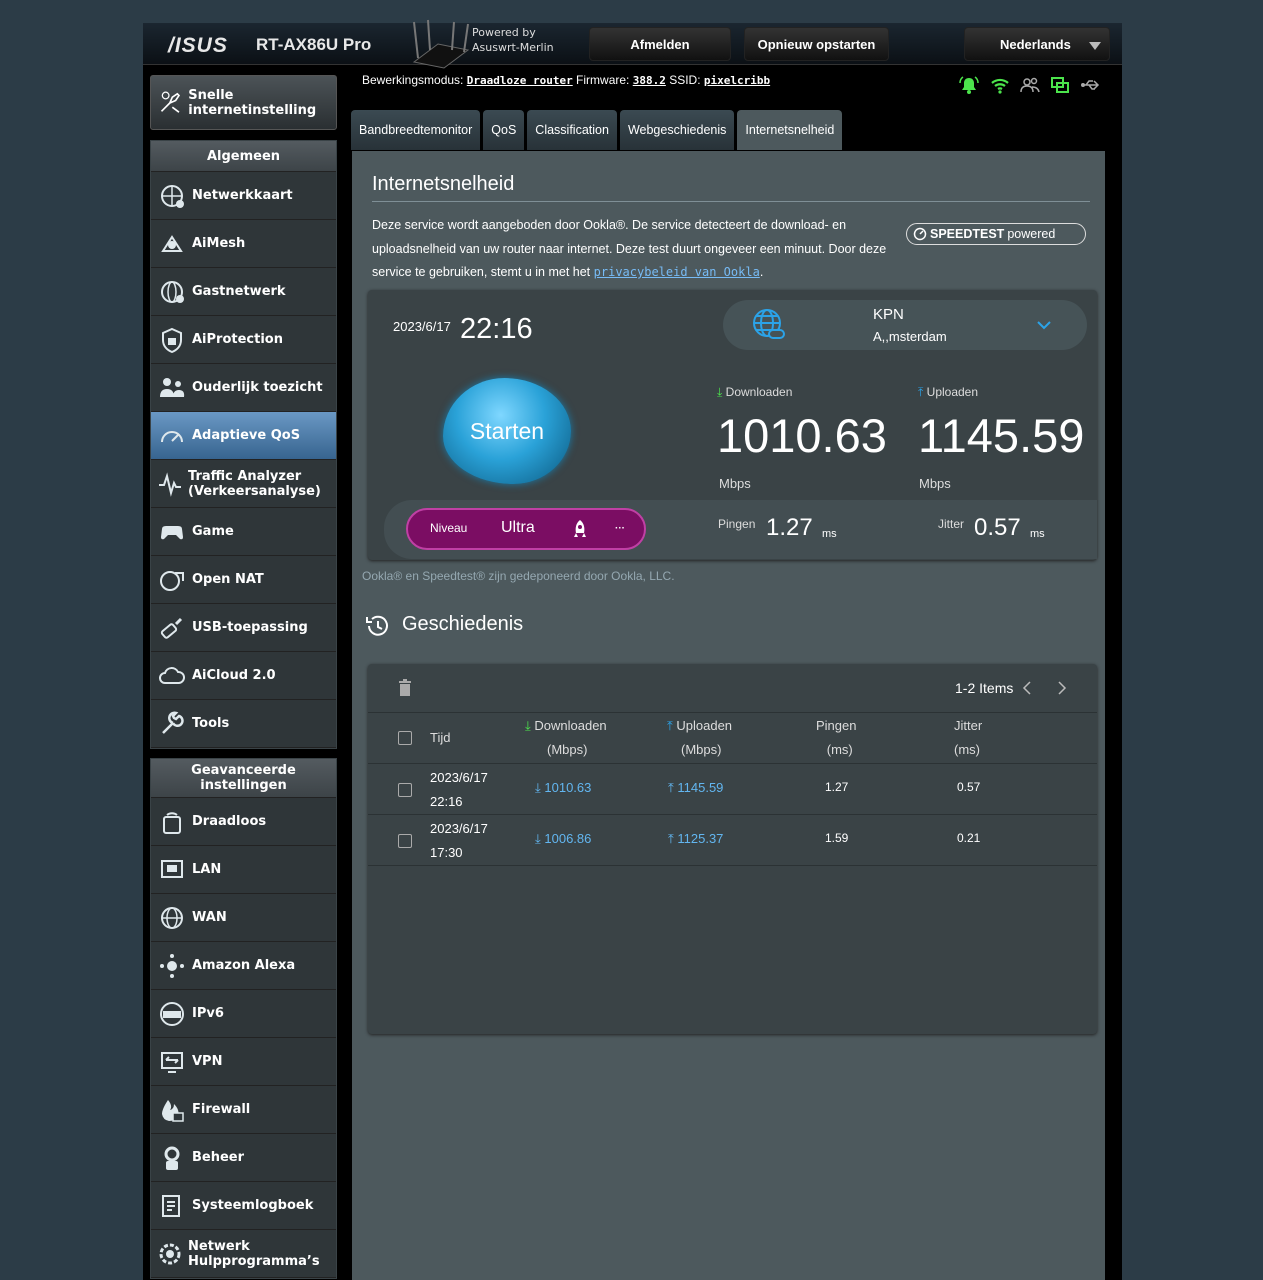  What do you see at coordinates (243, 724) in the screenshot?
I see `sidebar-item-wrench: Tools` at bounding box center [243, 724].